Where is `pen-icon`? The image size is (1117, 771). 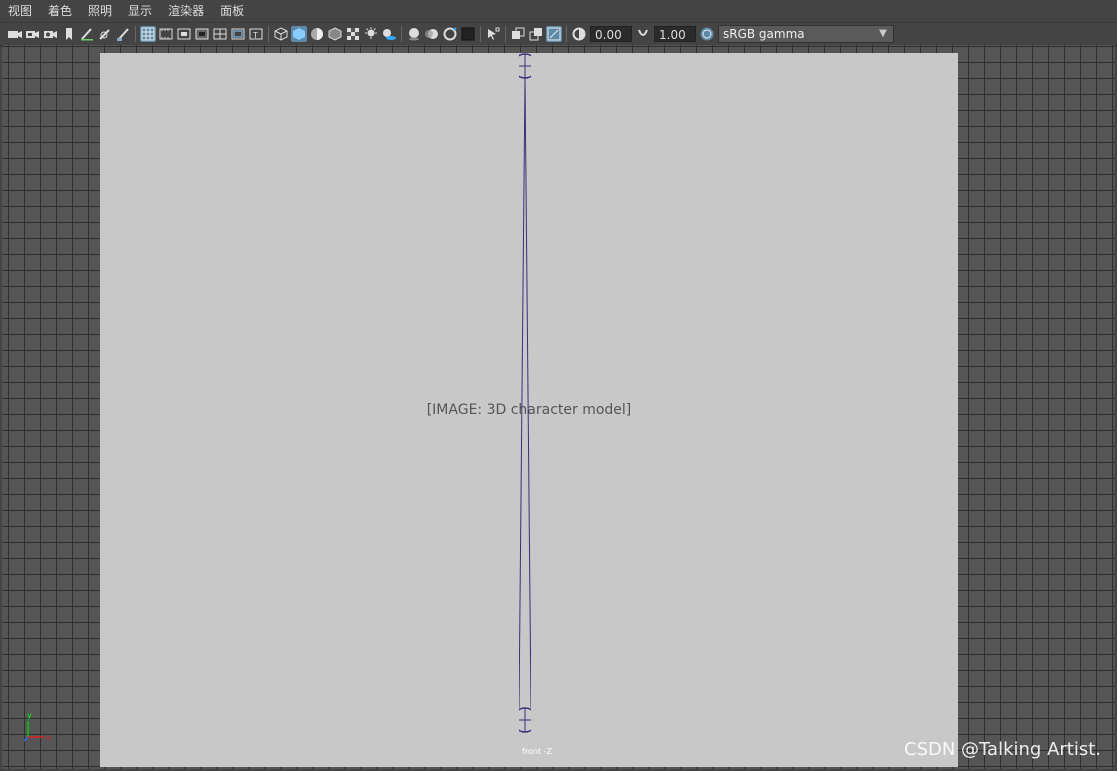 pen-icon is located at coordinates (87, 34).